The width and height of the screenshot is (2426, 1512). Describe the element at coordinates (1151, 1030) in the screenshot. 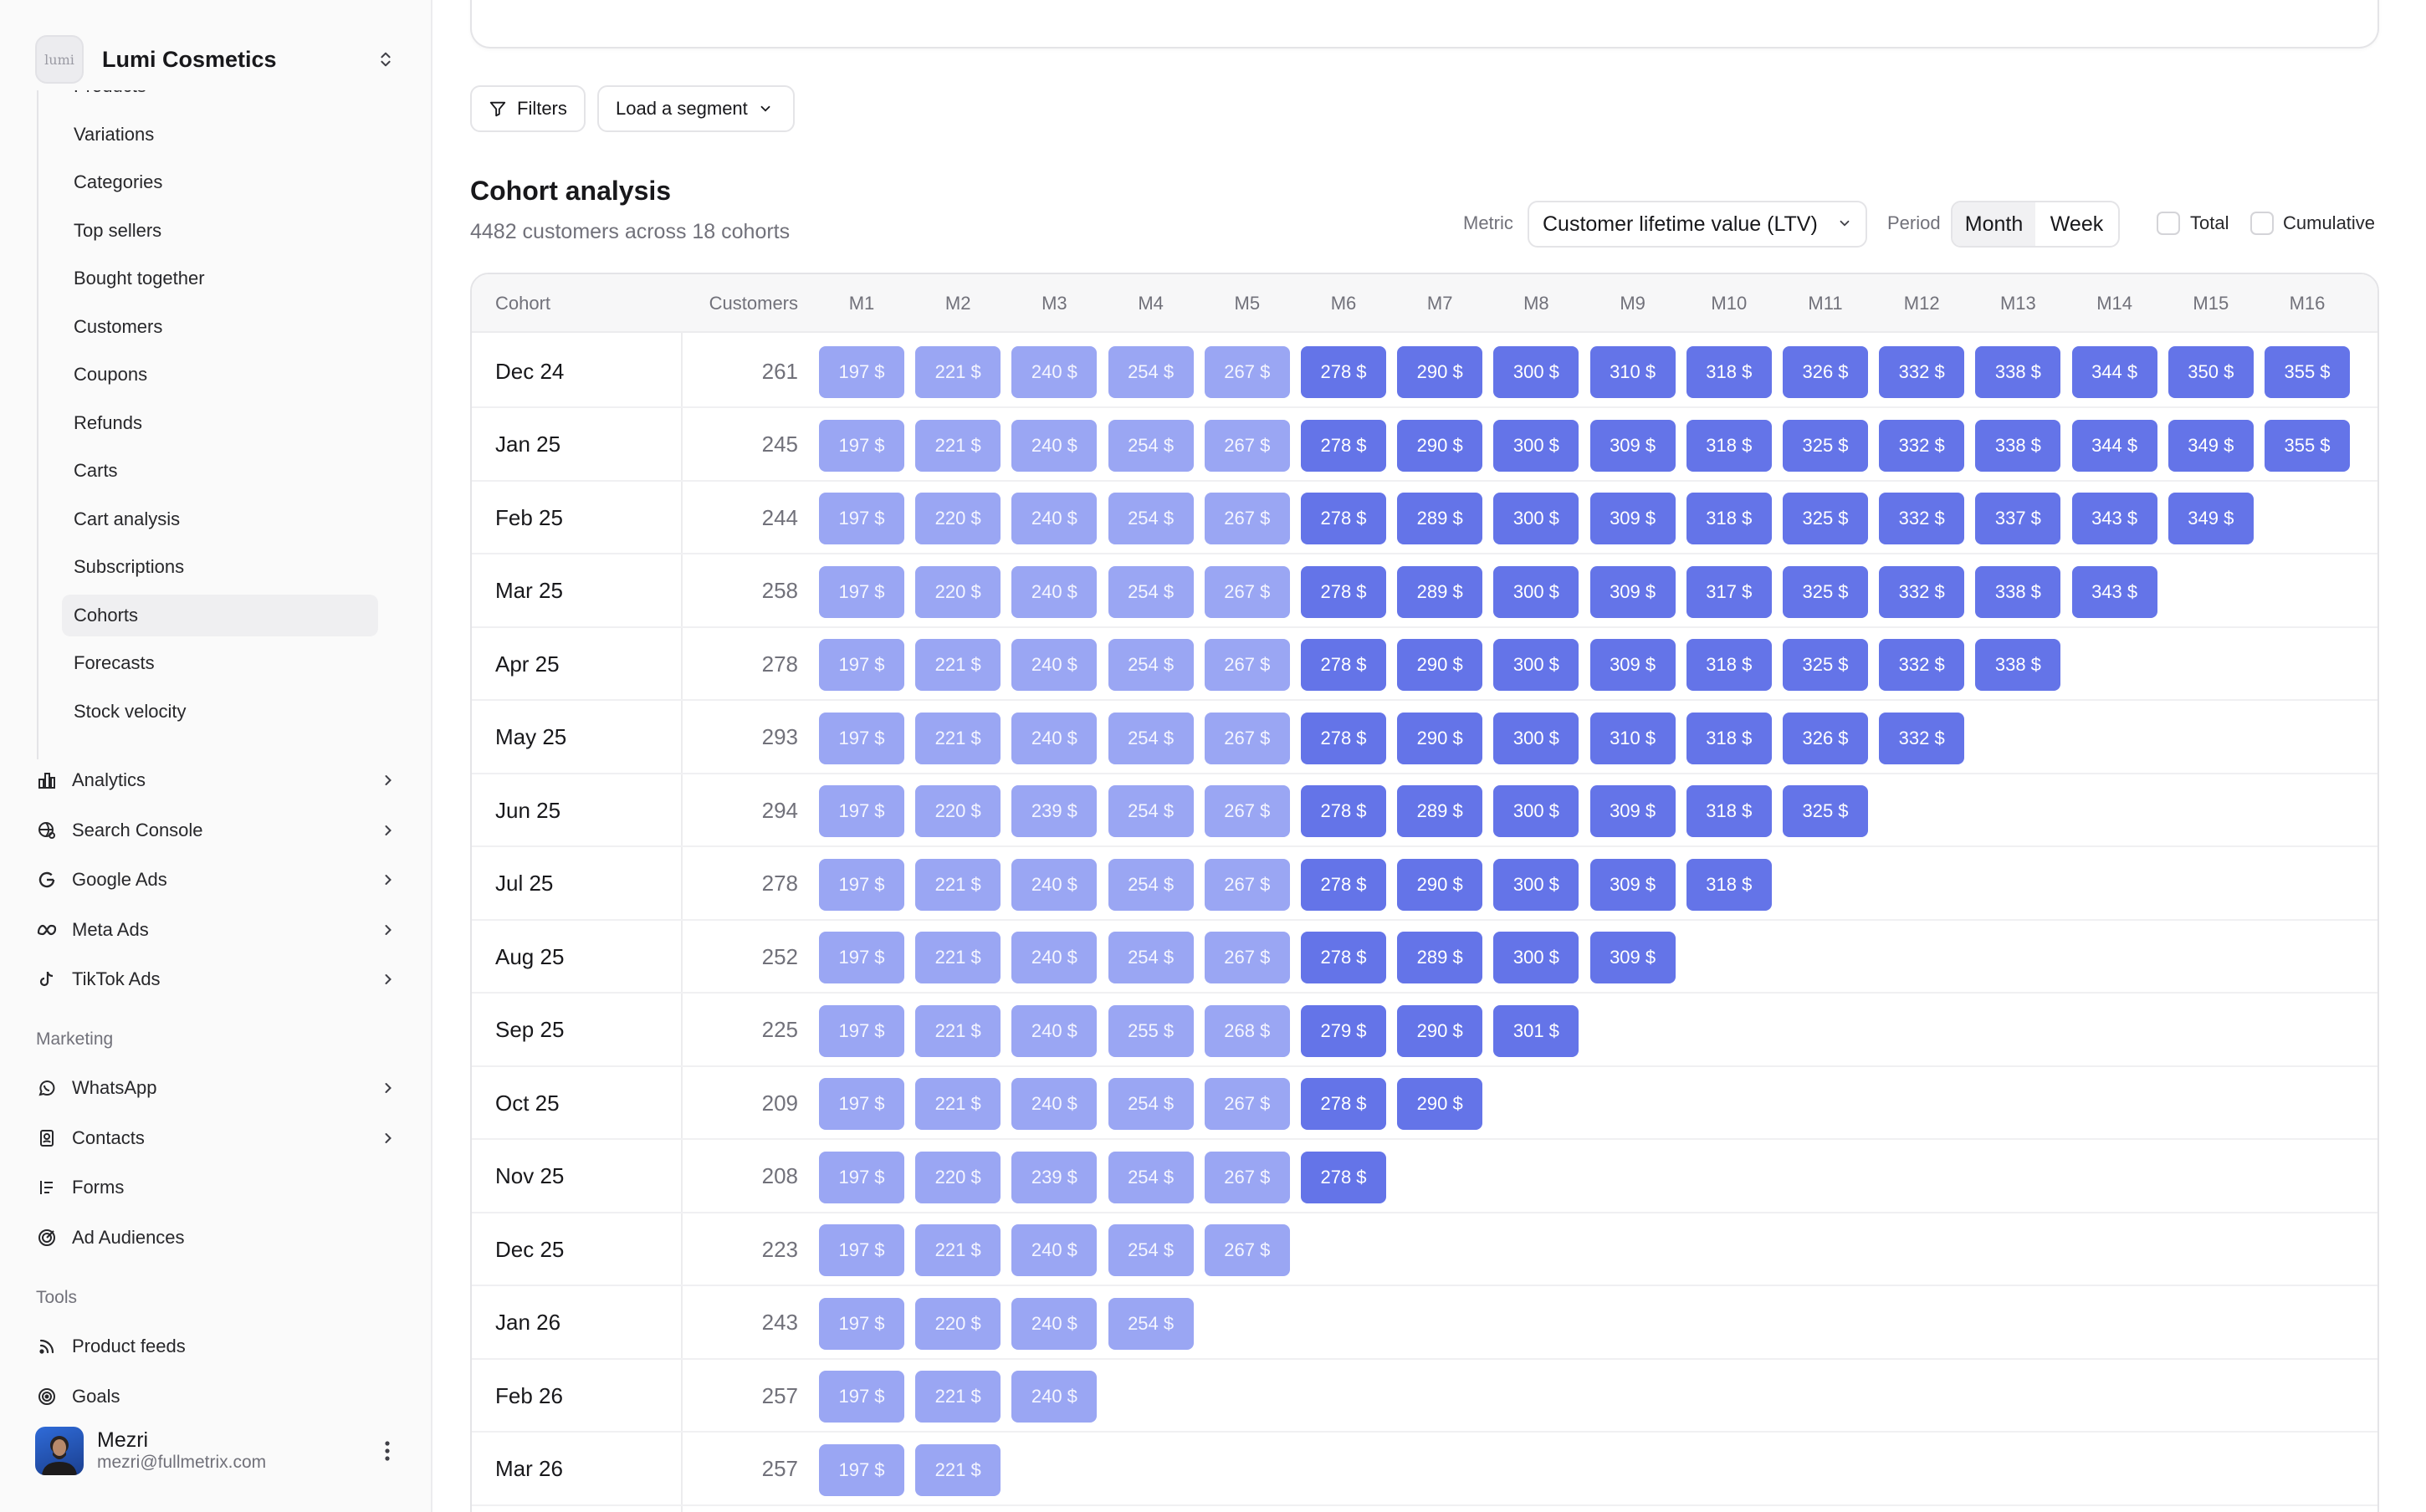

I see `cohort-cell: 255 $` at that location.